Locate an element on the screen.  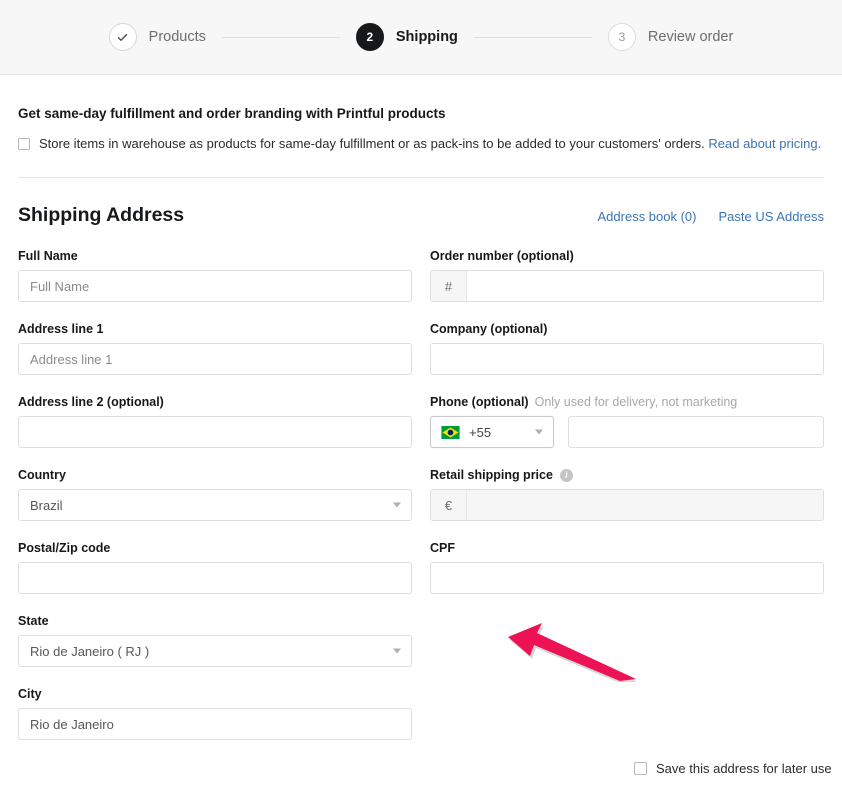
state-label: State is located at coordinates (33, 621).